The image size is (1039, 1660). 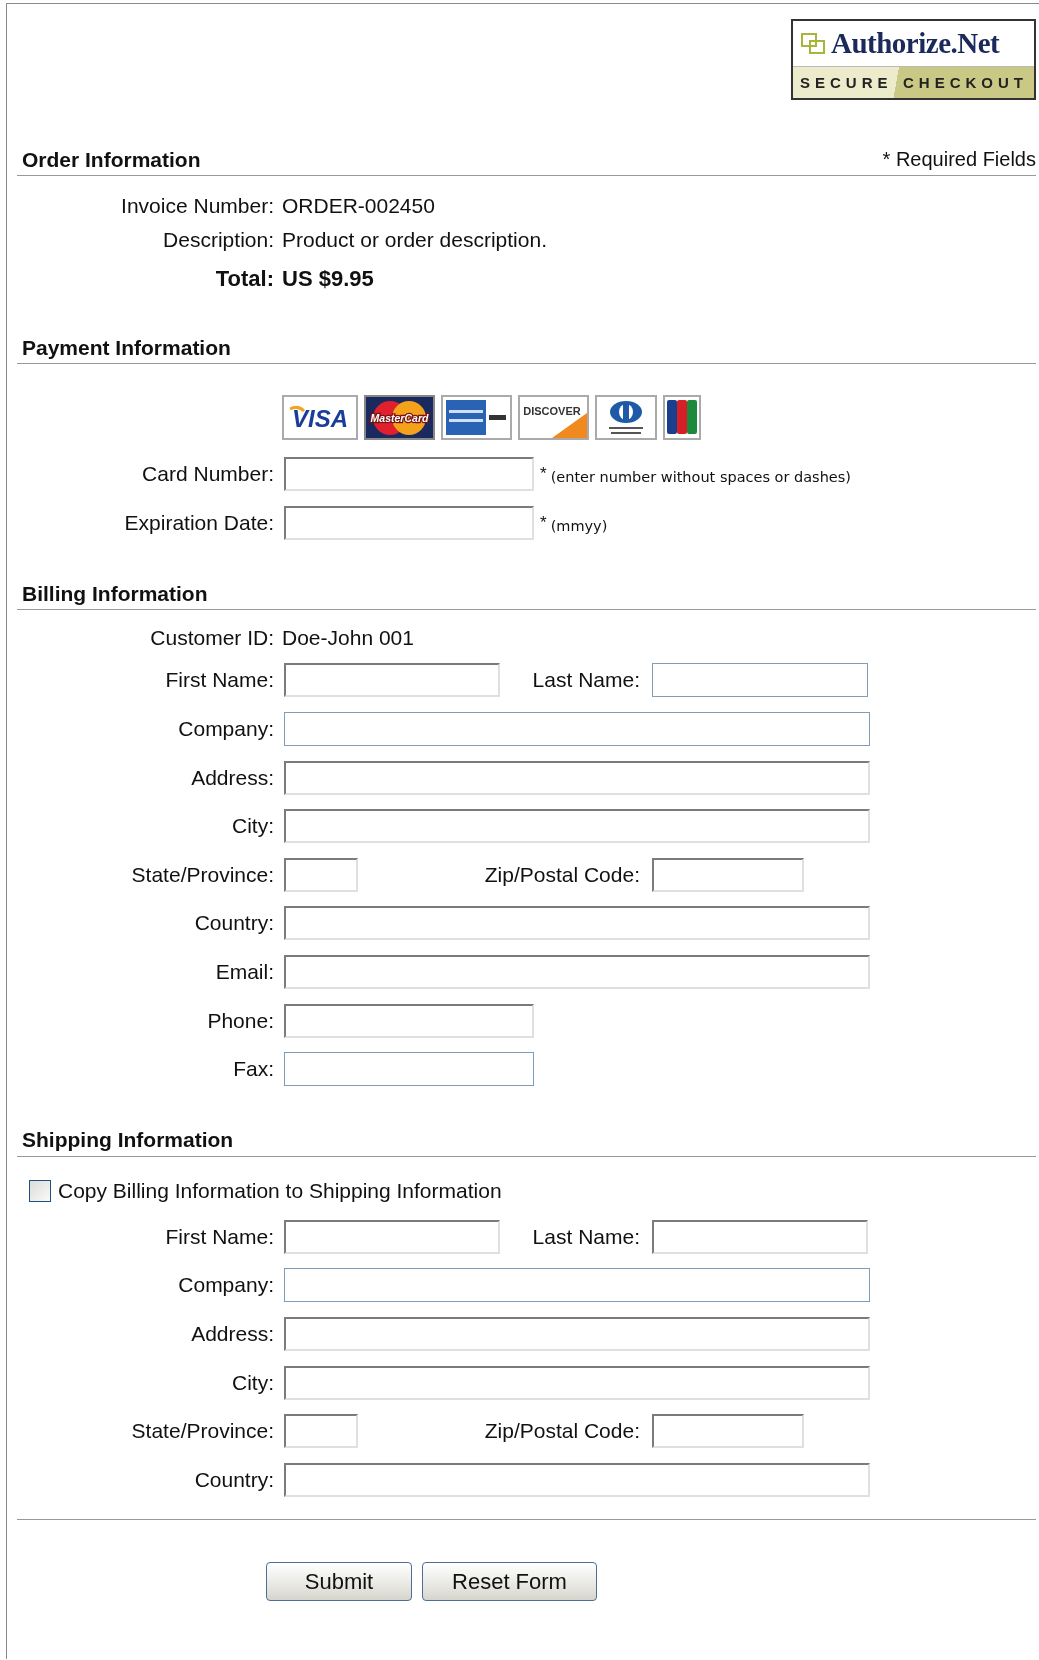 What do you see at coordinates (253, 1069) in the screenshot?
I see `field-label: Fax:` at bounding box center [253, 1069].